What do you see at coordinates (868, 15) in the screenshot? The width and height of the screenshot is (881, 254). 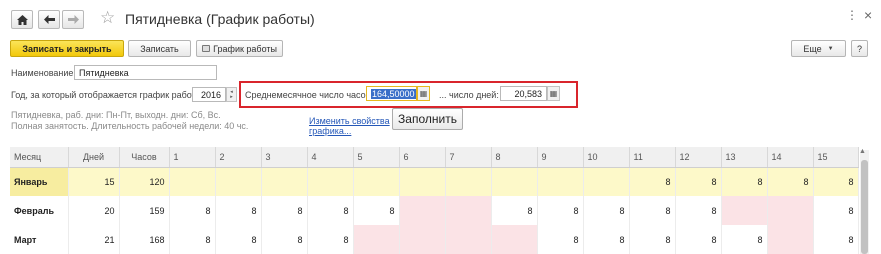 I see `close-icon: ×` at bounding box center [868, 15].